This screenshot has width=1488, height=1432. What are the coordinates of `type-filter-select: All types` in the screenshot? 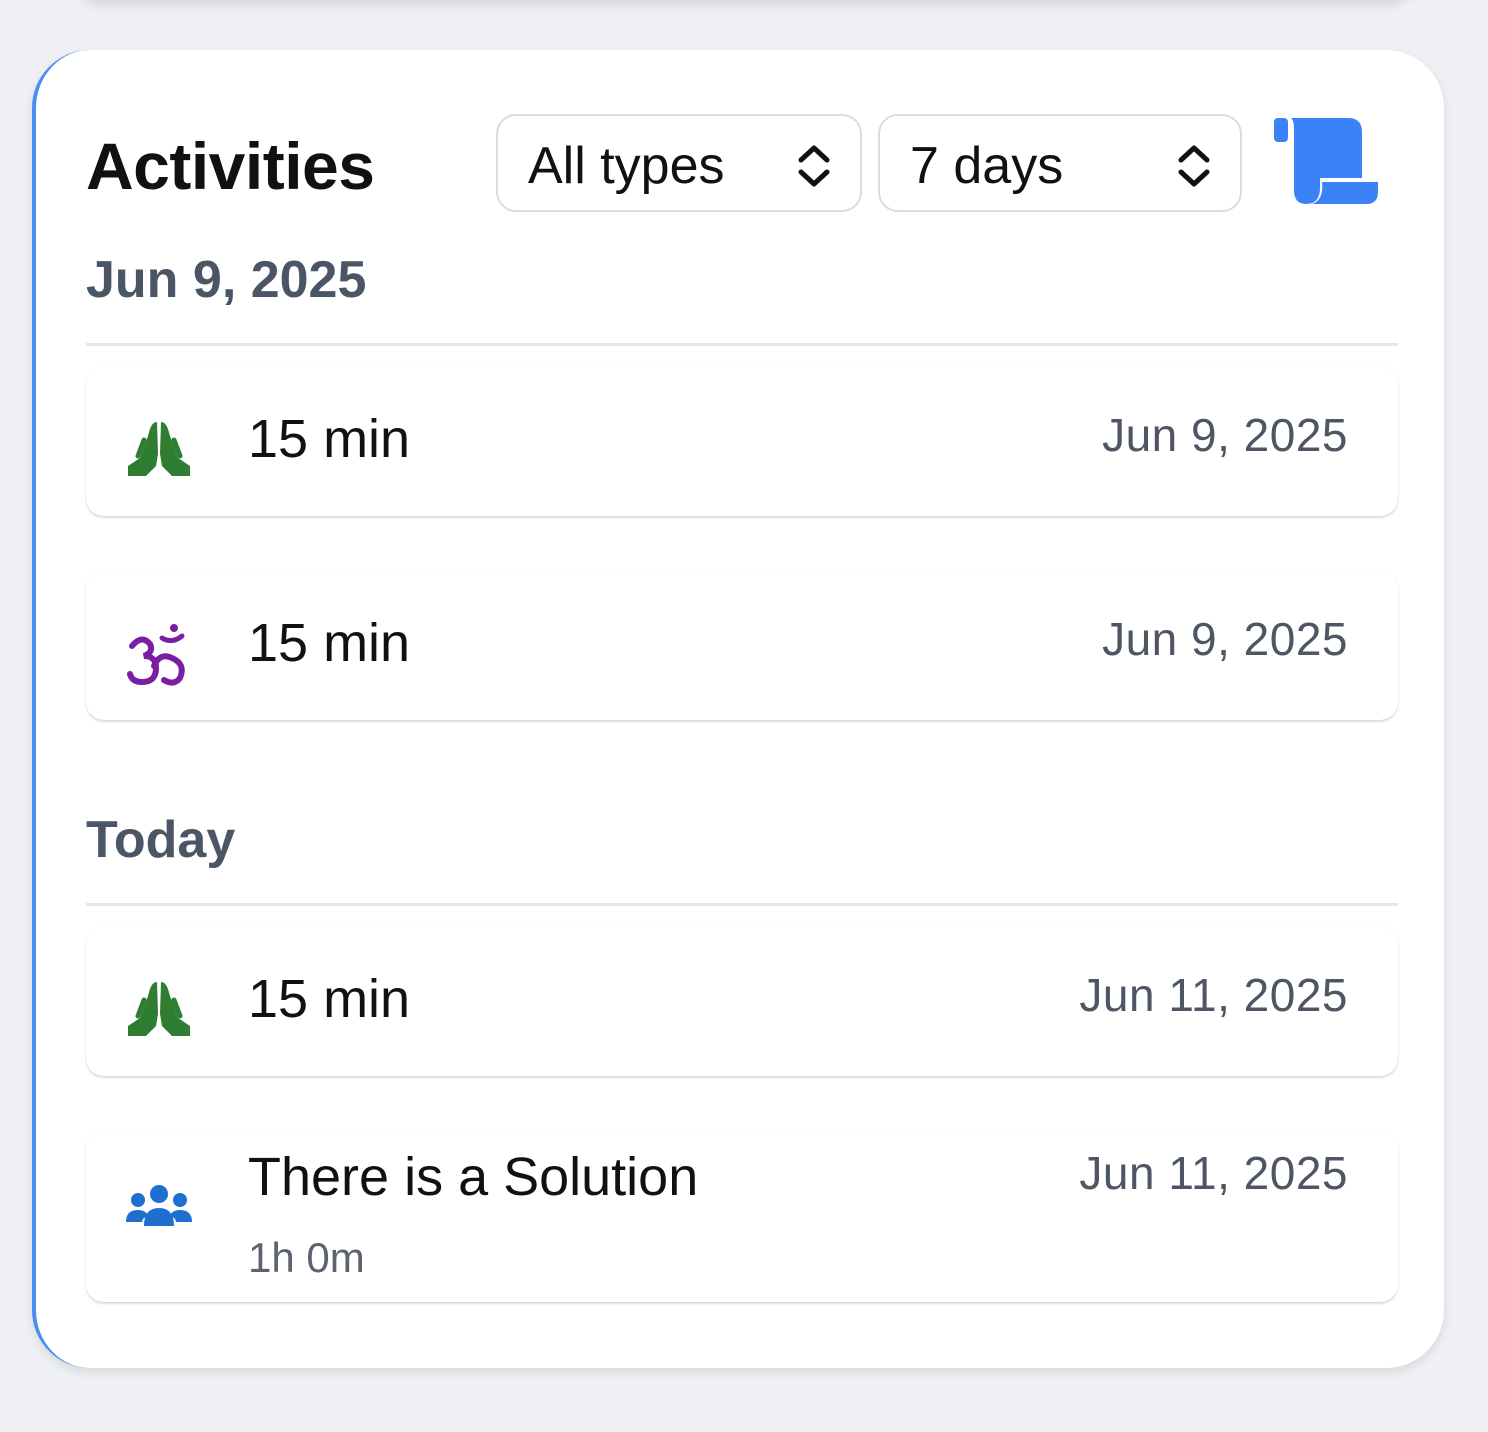 It's located at (679, 163).